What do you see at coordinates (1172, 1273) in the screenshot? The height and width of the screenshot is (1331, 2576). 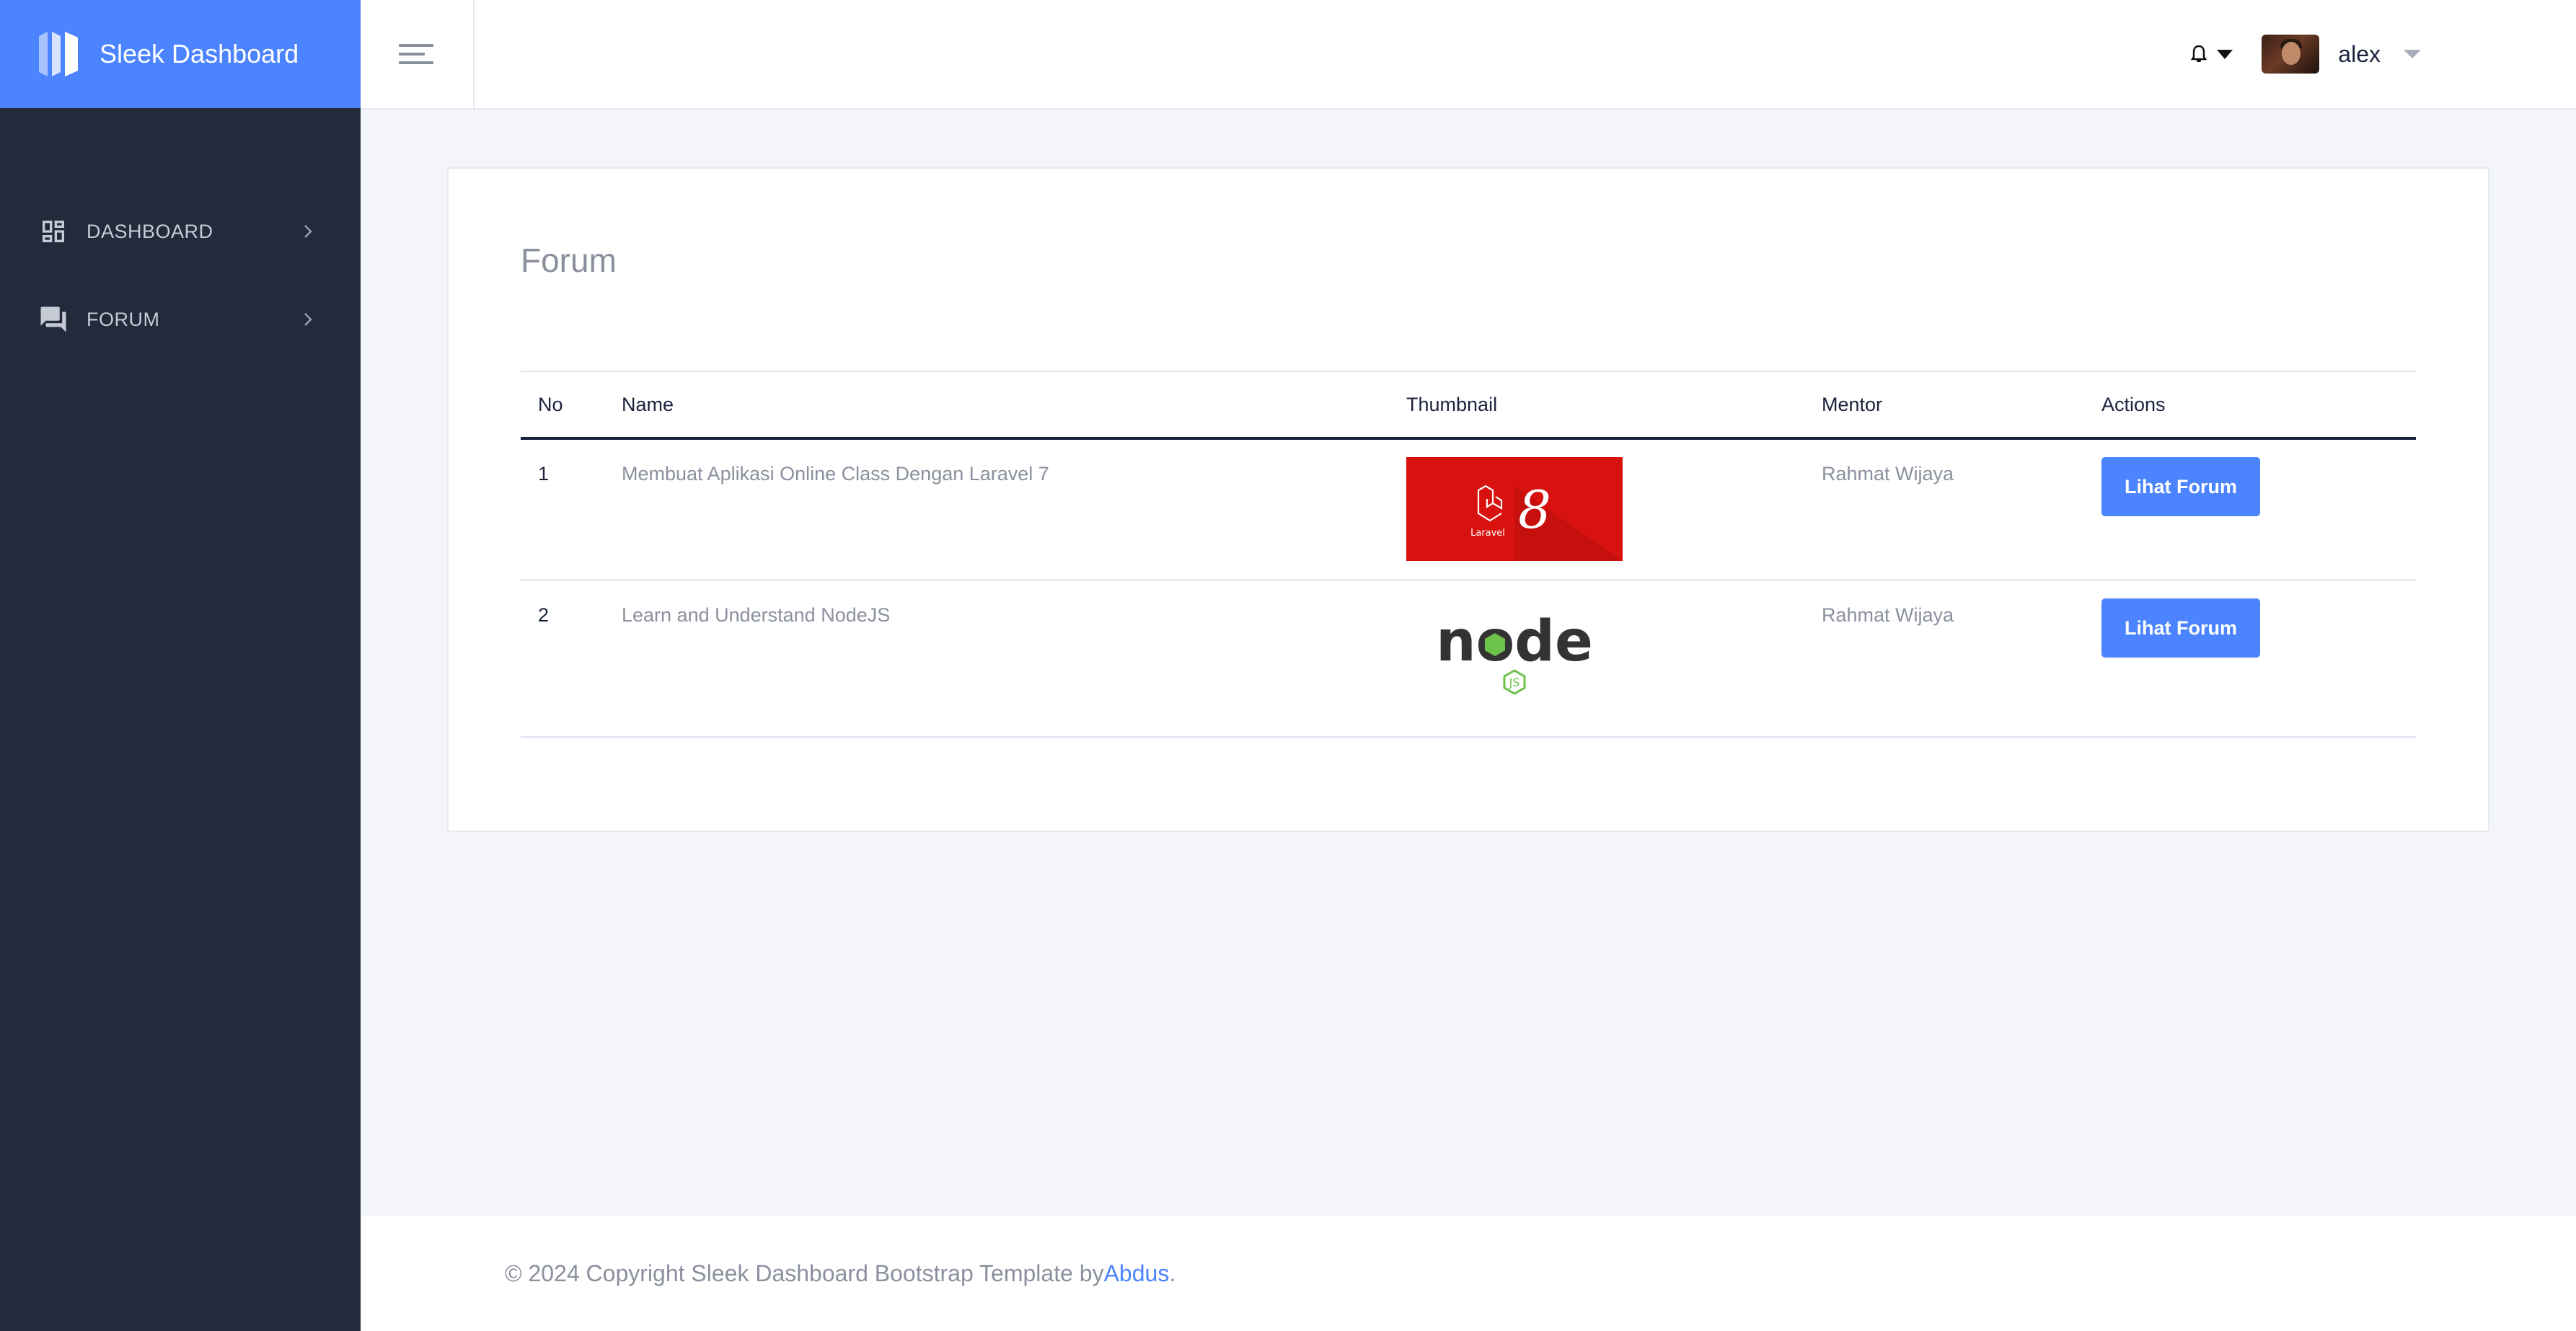 I see `footer-end: .` at bounding box center [1172, 1273].